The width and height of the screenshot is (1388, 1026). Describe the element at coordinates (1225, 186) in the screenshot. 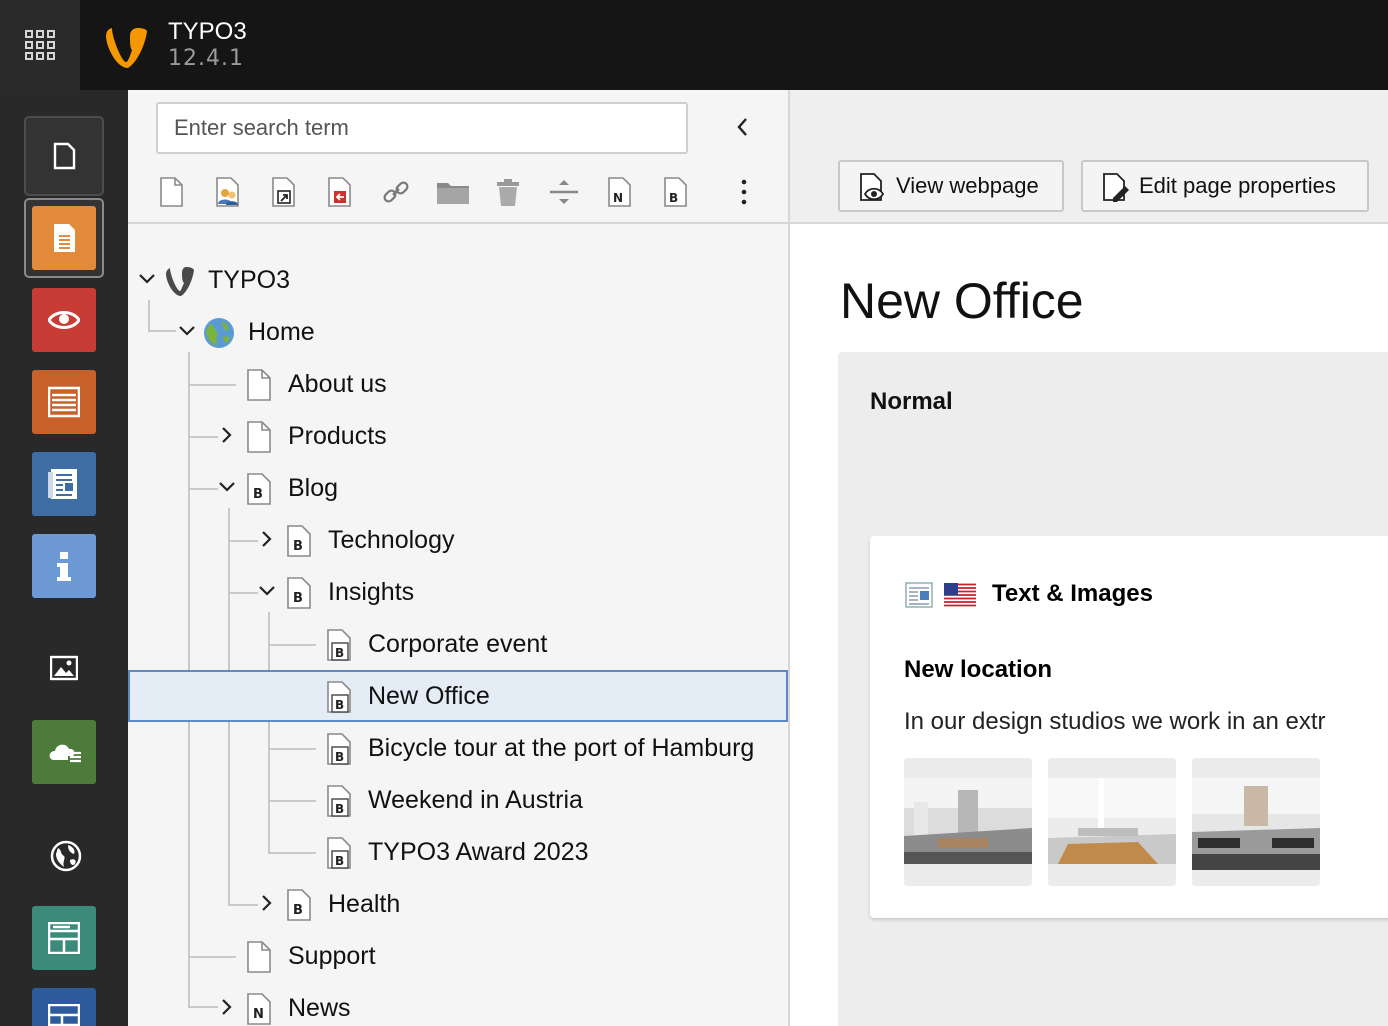

I see `edit-page-properties-button: Edit page properties` at that location.